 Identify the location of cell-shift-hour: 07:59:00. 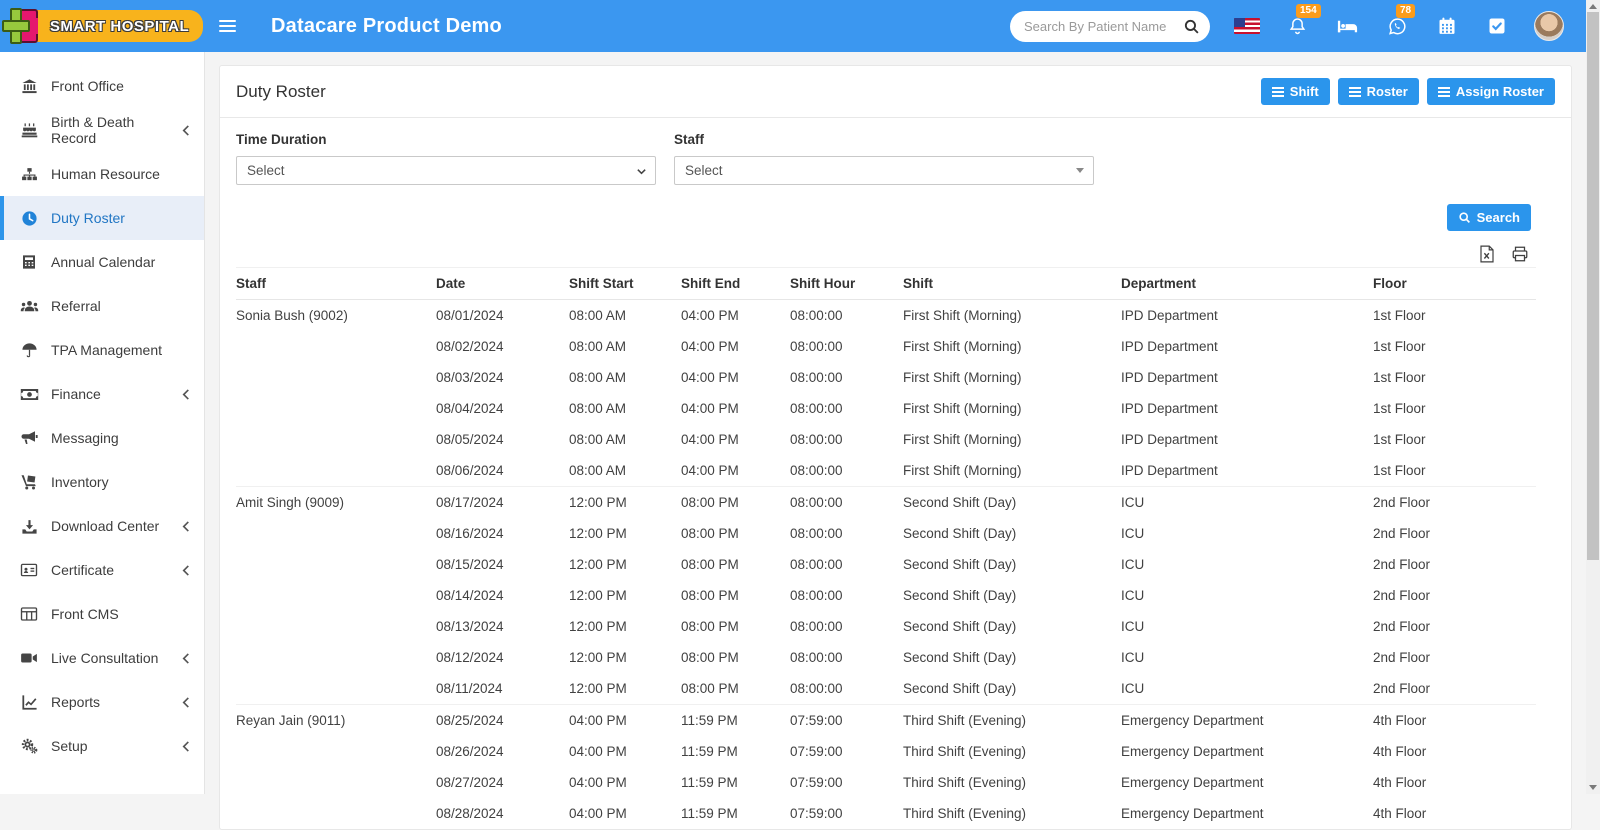
(816, 782).